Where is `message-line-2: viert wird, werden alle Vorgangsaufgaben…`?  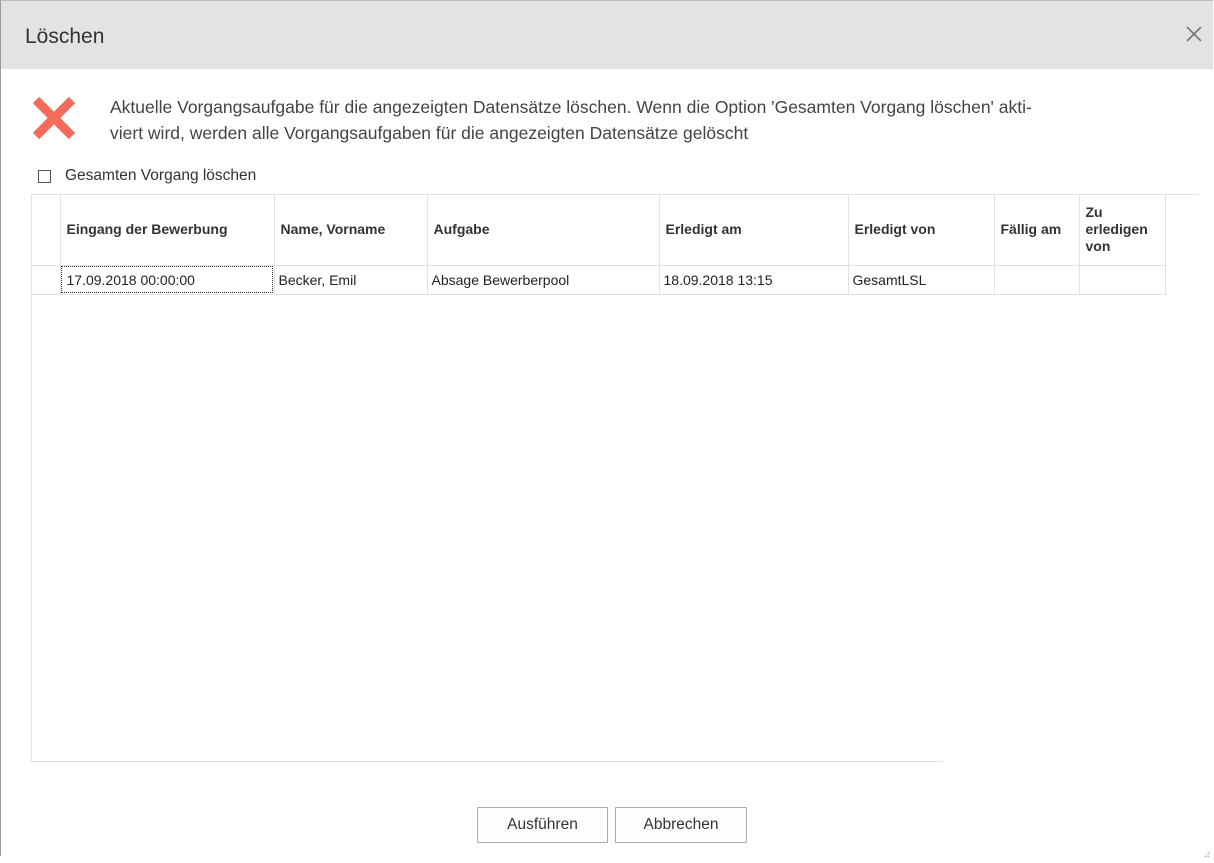
message-line-2: viert wird, werden alle Vorgangsaufgaben… is located at coordinates (429, 133).